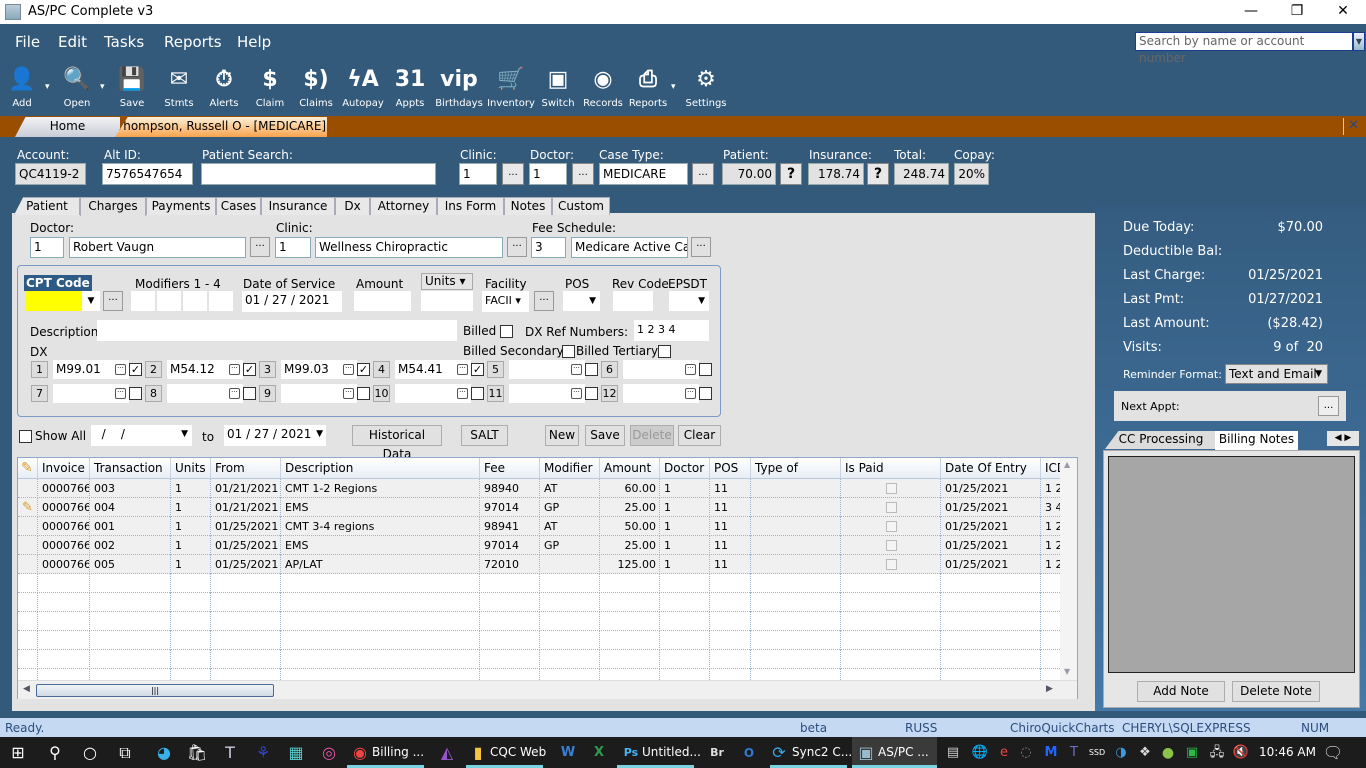 The image size is (1366, 768). Describe the element at coordinates (671, 330) in the screenshot. I see `dx-ref-input: 1 2 3 4` at that location.